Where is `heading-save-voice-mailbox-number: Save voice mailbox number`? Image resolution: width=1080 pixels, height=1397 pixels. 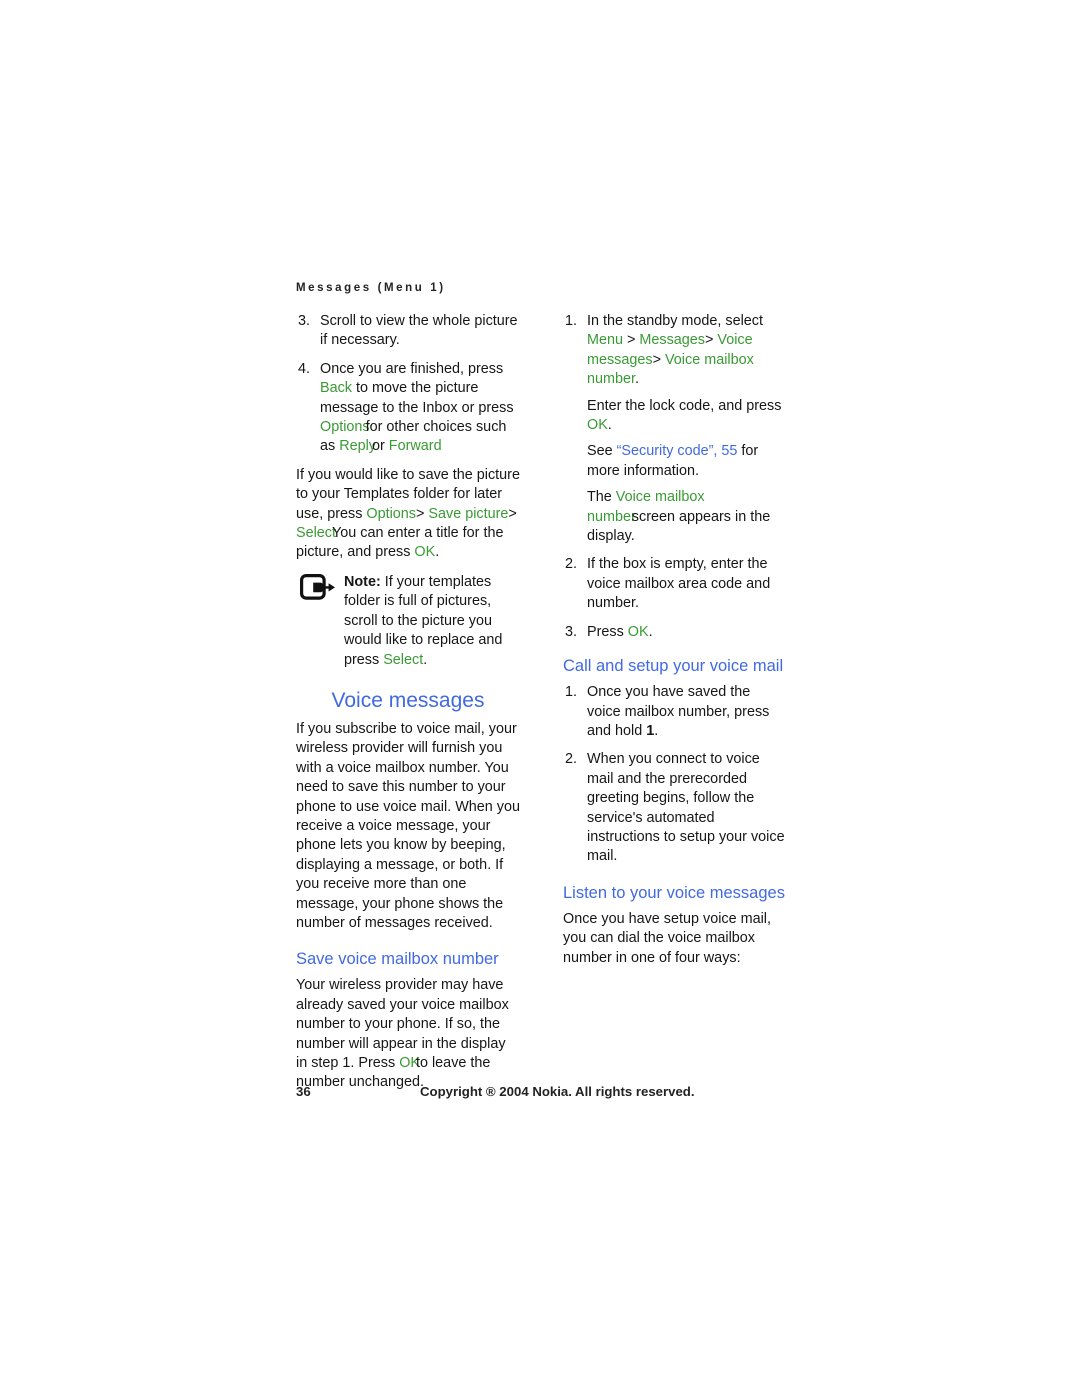 heading-save-voice-mailbox-number: Save voice mailbox number is located at coordinates (397, 959).